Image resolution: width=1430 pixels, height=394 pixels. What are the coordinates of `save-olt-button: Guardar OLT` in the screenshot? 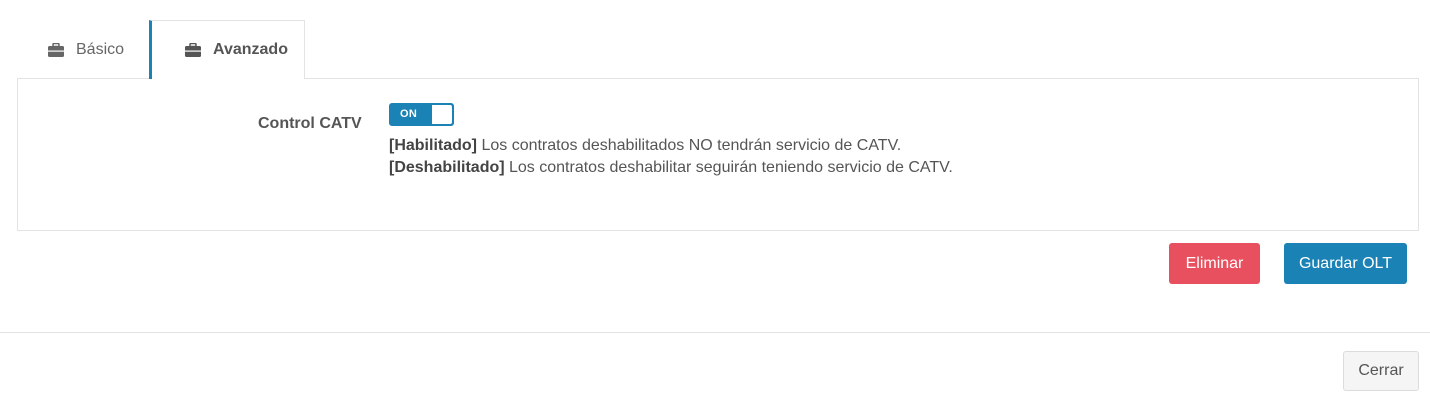 It's located at (1345, 263).